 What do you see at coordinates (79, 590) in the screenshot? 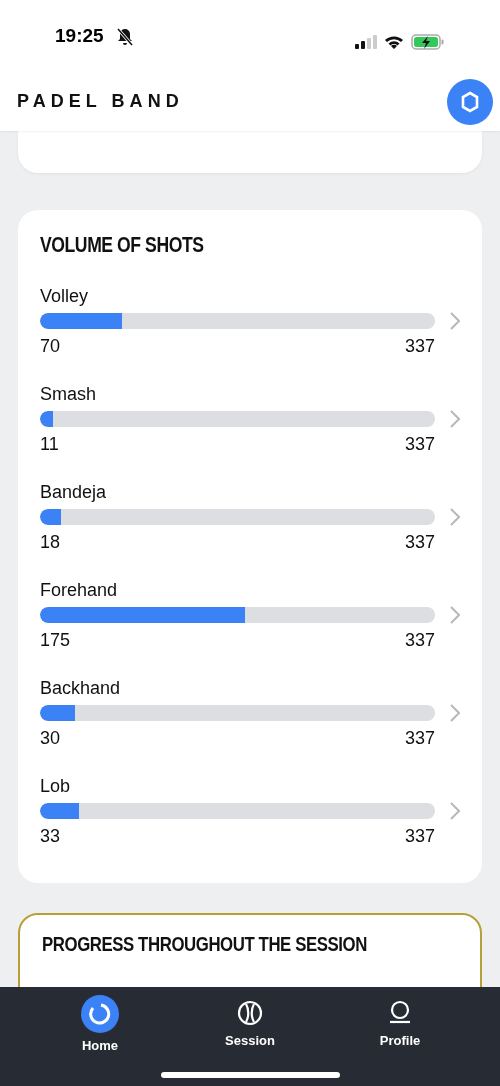
I see `shot-name: Forehand` at bounding box center [79, 590].